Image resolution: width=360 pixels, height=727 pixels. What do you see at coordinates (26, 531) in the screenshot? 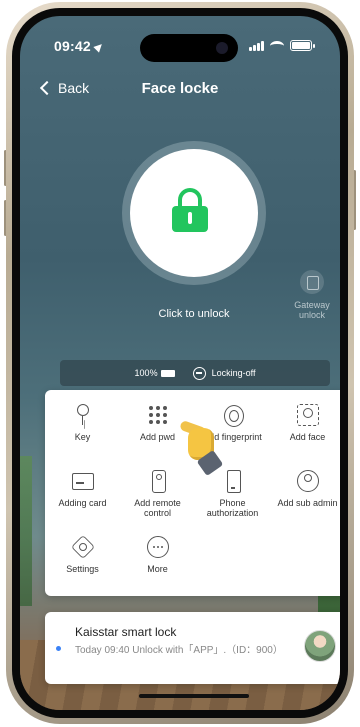
I see `background-plant` at bounding box center [26, 531].